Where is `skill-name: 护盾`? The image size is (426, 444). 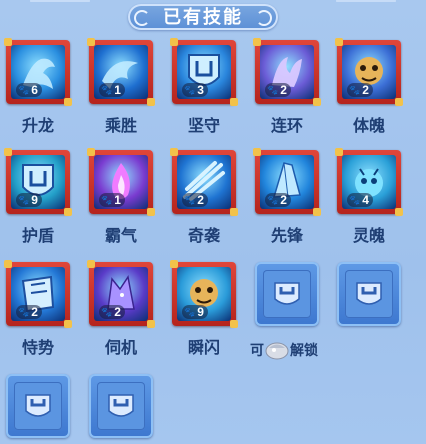
skill-name: 护盾 is located at coordinates (37, 236).